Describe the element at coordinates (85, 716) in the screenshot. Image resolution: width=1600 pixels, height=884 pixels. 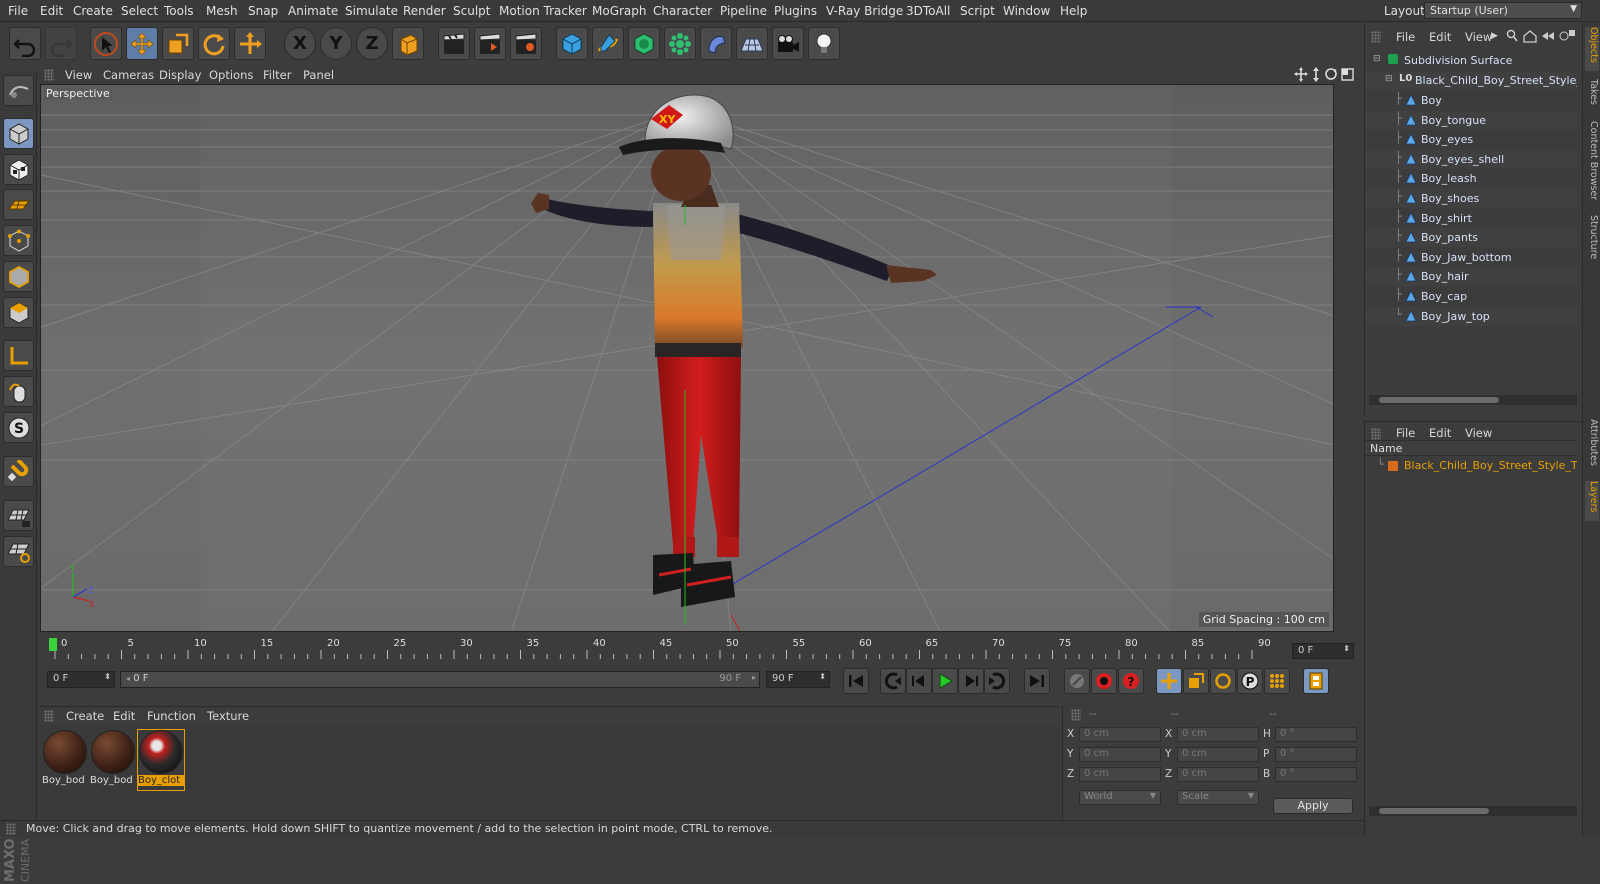
I see `material-menu-create: Create` at that location.